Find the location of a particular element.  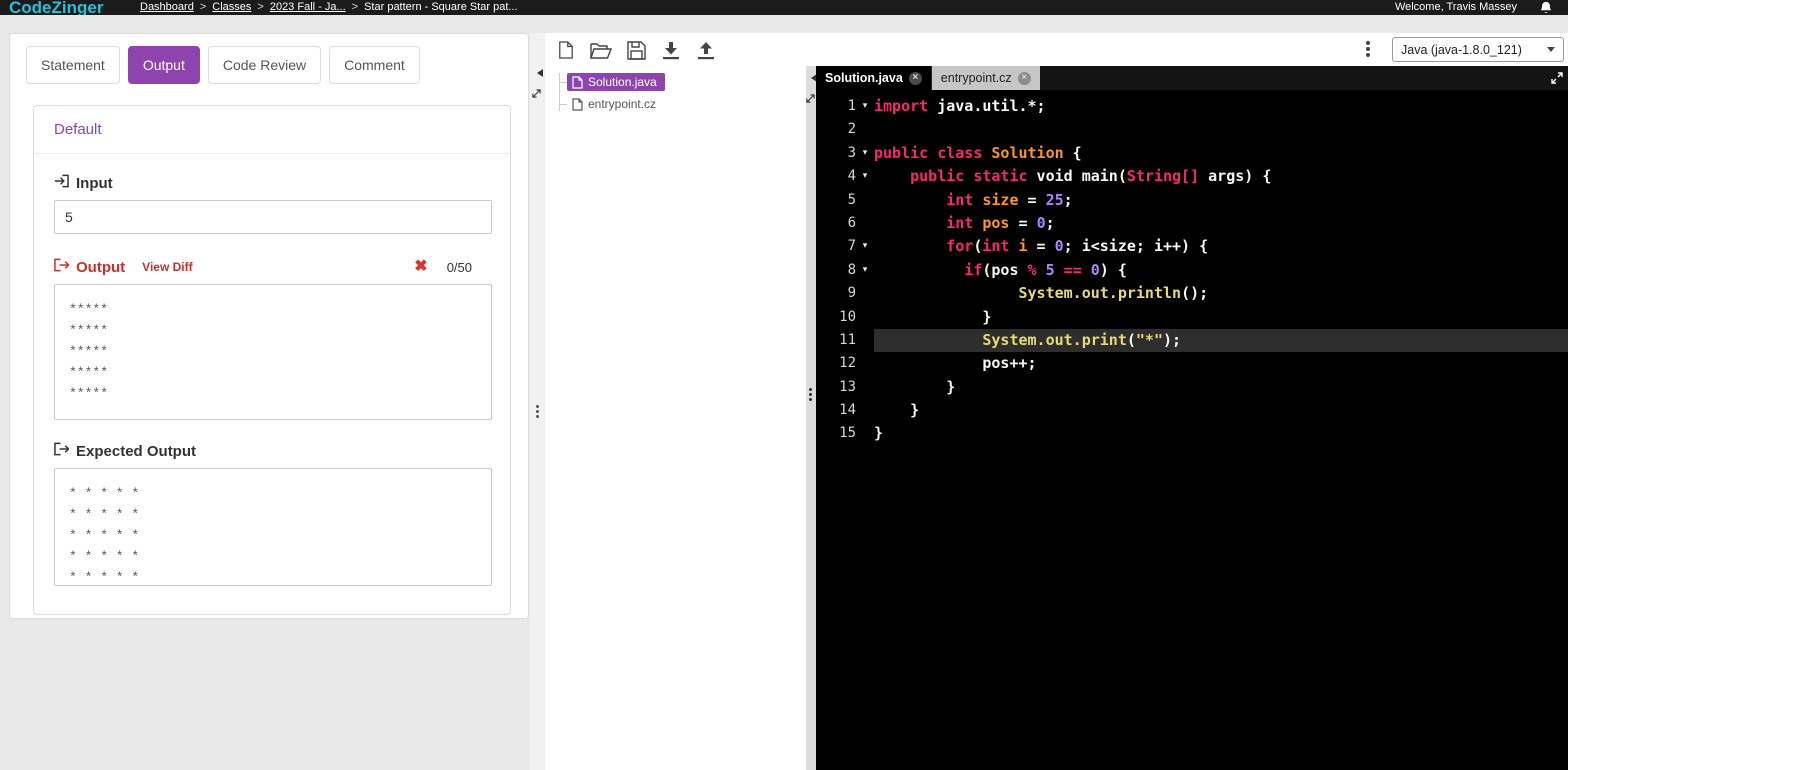

breadcrumb-item: Dashboard is located at coordinates (167, 7).